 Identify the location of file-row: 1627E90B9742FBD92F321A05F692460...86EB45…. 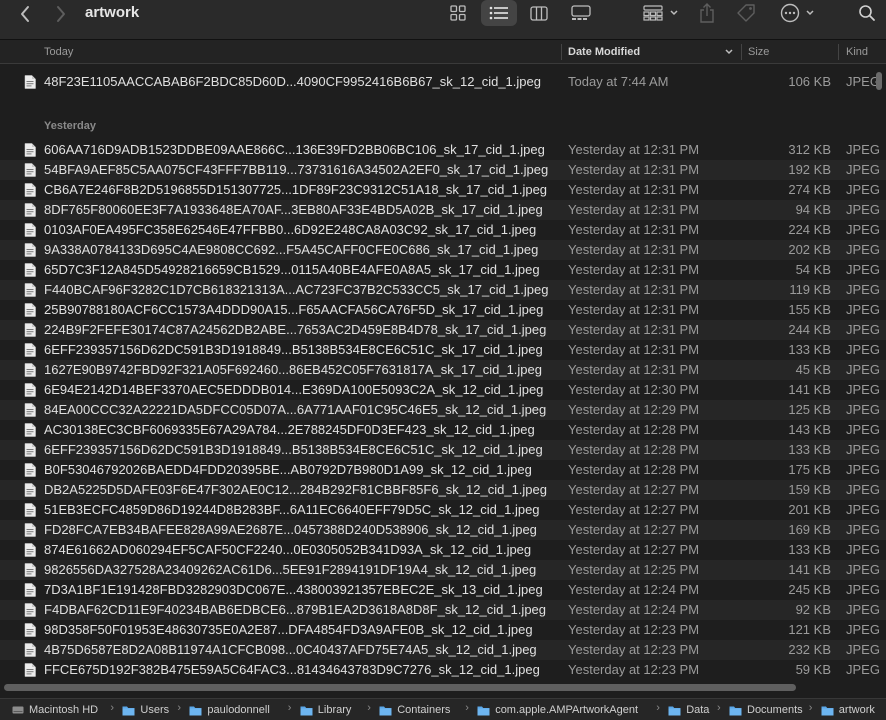
(443, 370).